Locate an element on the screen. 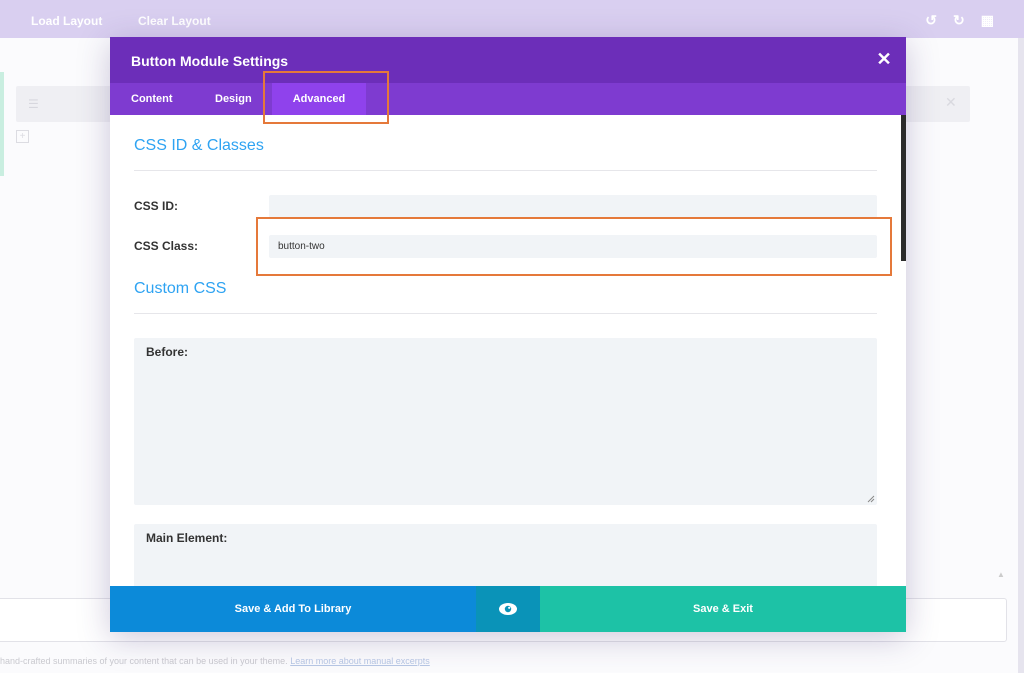 The width and height of the screenshot is (1024, 673). tab-content: Content is located at coordinates (153, 99).